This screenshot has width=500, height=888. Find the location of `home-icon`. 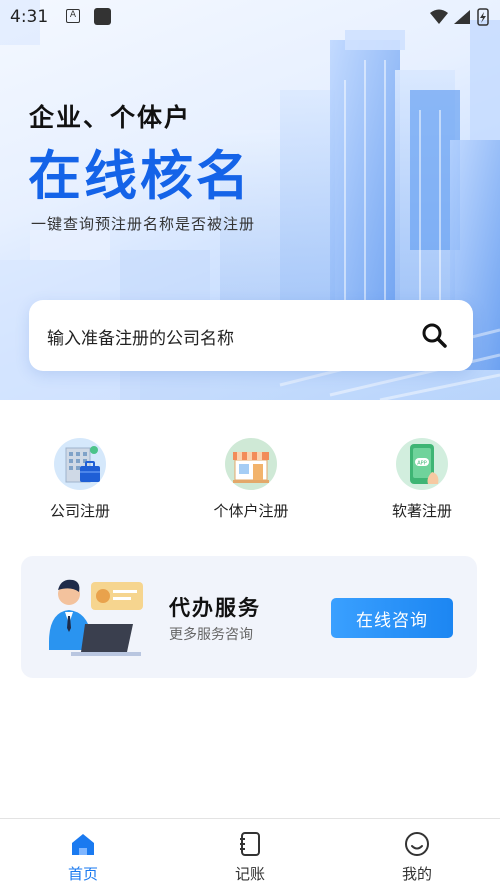

home-icon is located at coordinates (83, 844).